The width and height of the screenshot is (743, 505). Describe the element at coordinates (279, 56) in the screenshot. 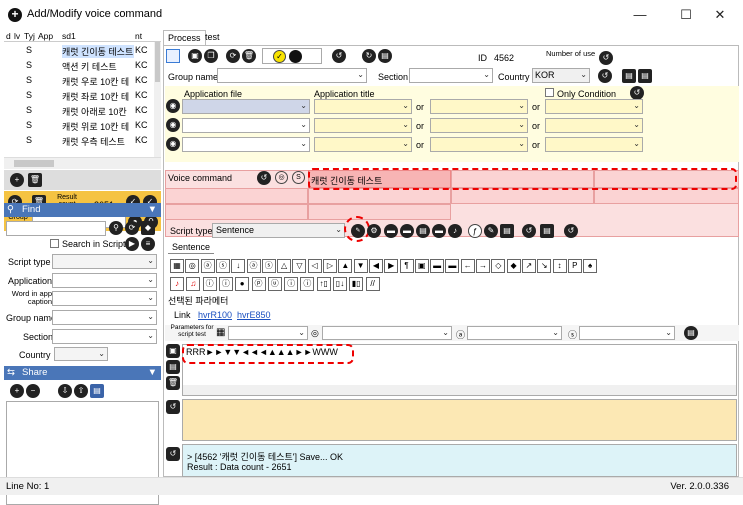

I see `ok-icon: ✓` at that location.